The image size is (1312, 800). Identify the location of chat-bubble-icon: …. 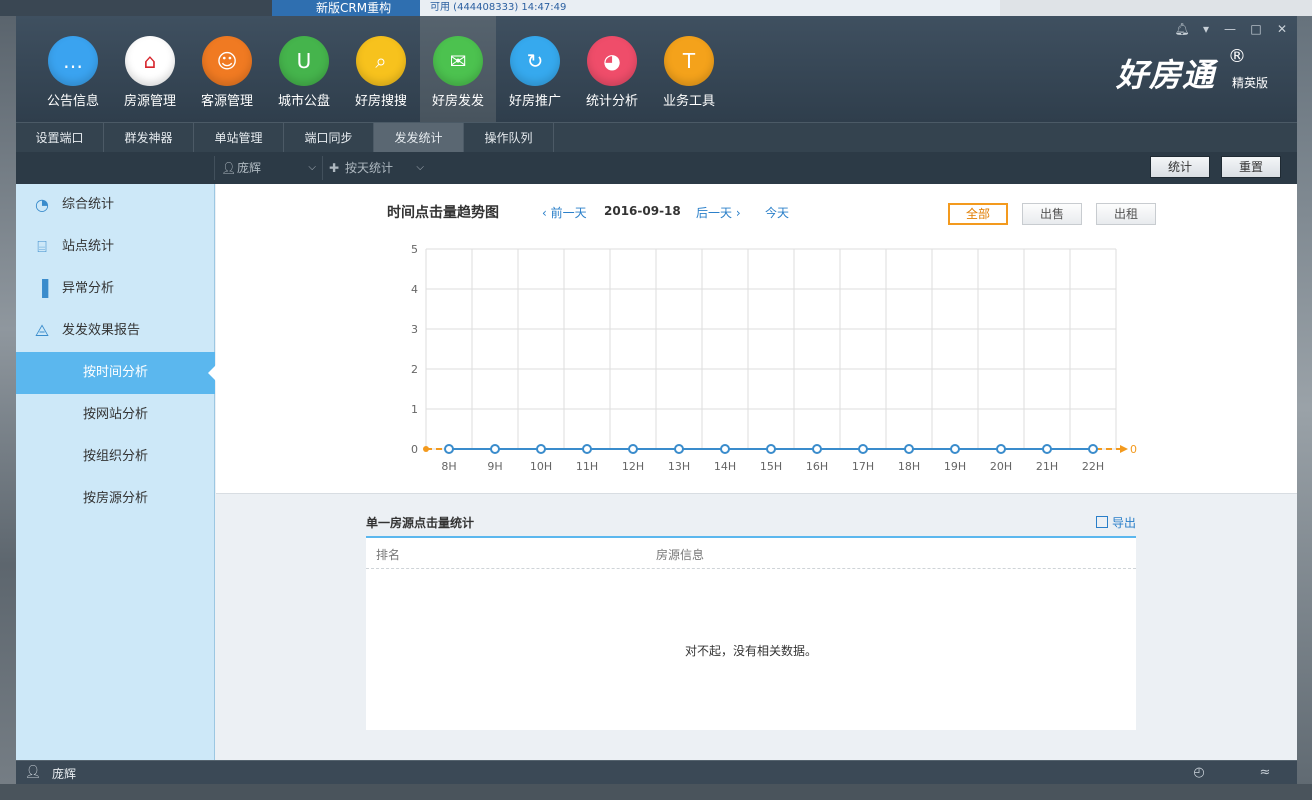
(73, 61).